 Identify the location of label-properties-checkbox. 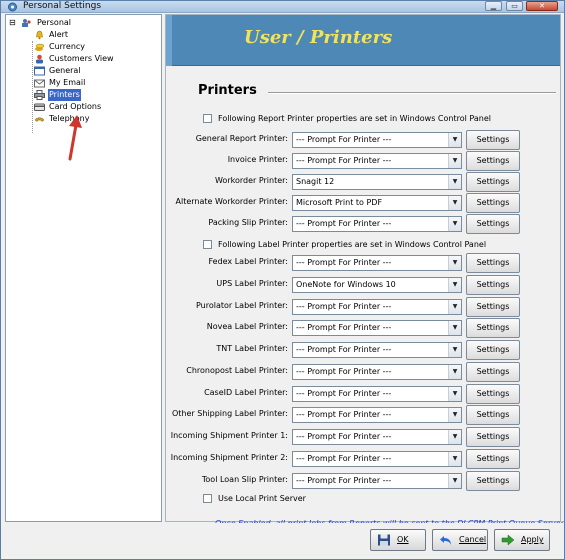
(207, 244).